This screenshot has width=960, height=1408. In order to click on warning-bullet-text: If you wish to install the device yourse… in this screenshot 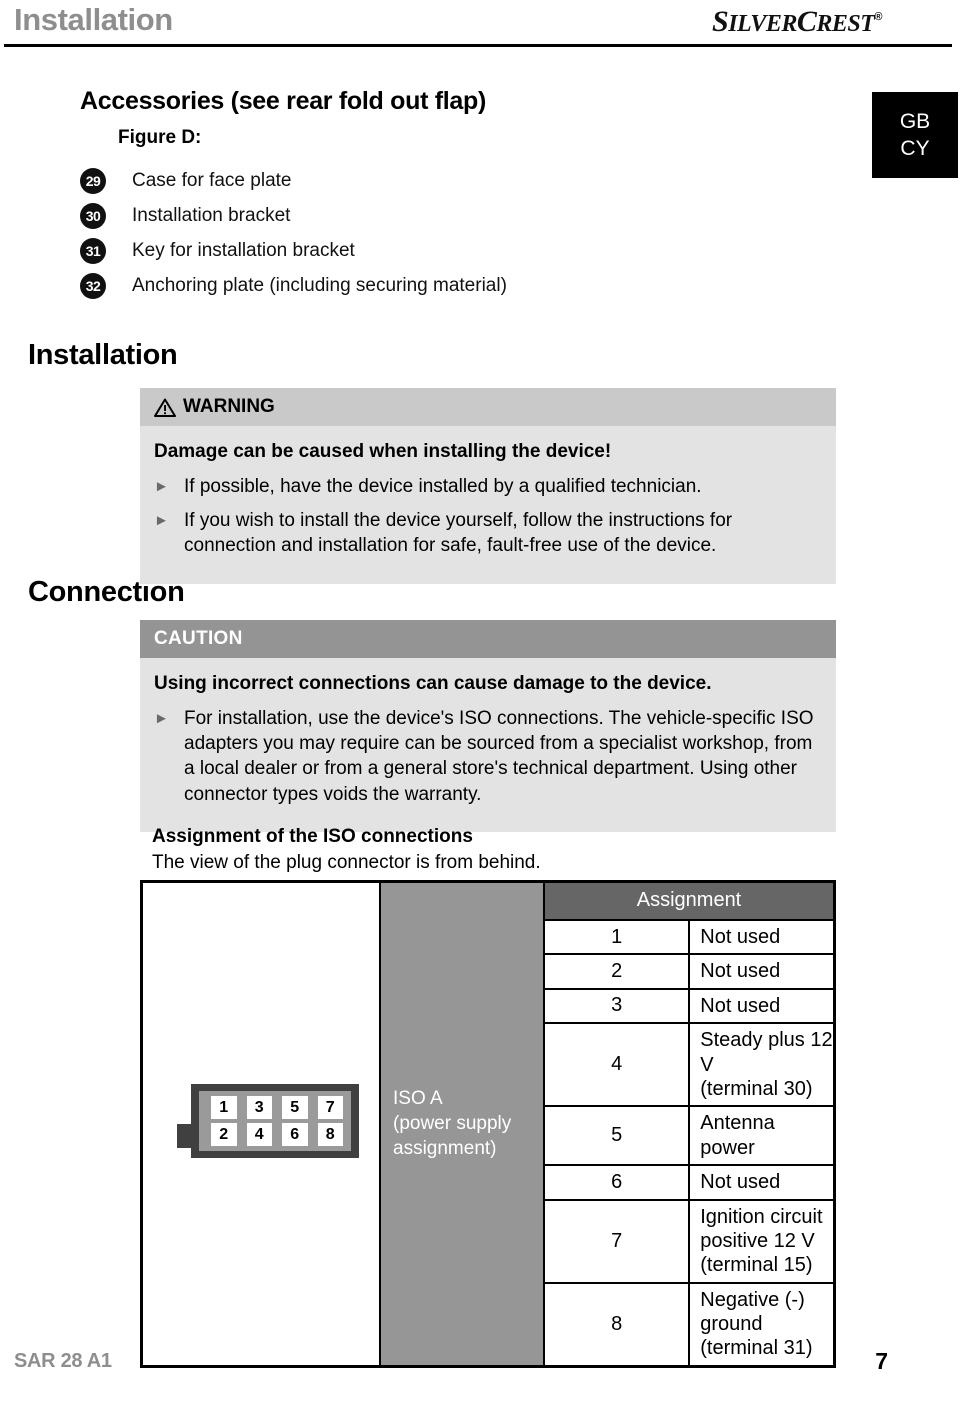, I will do `click(458, 533)`.